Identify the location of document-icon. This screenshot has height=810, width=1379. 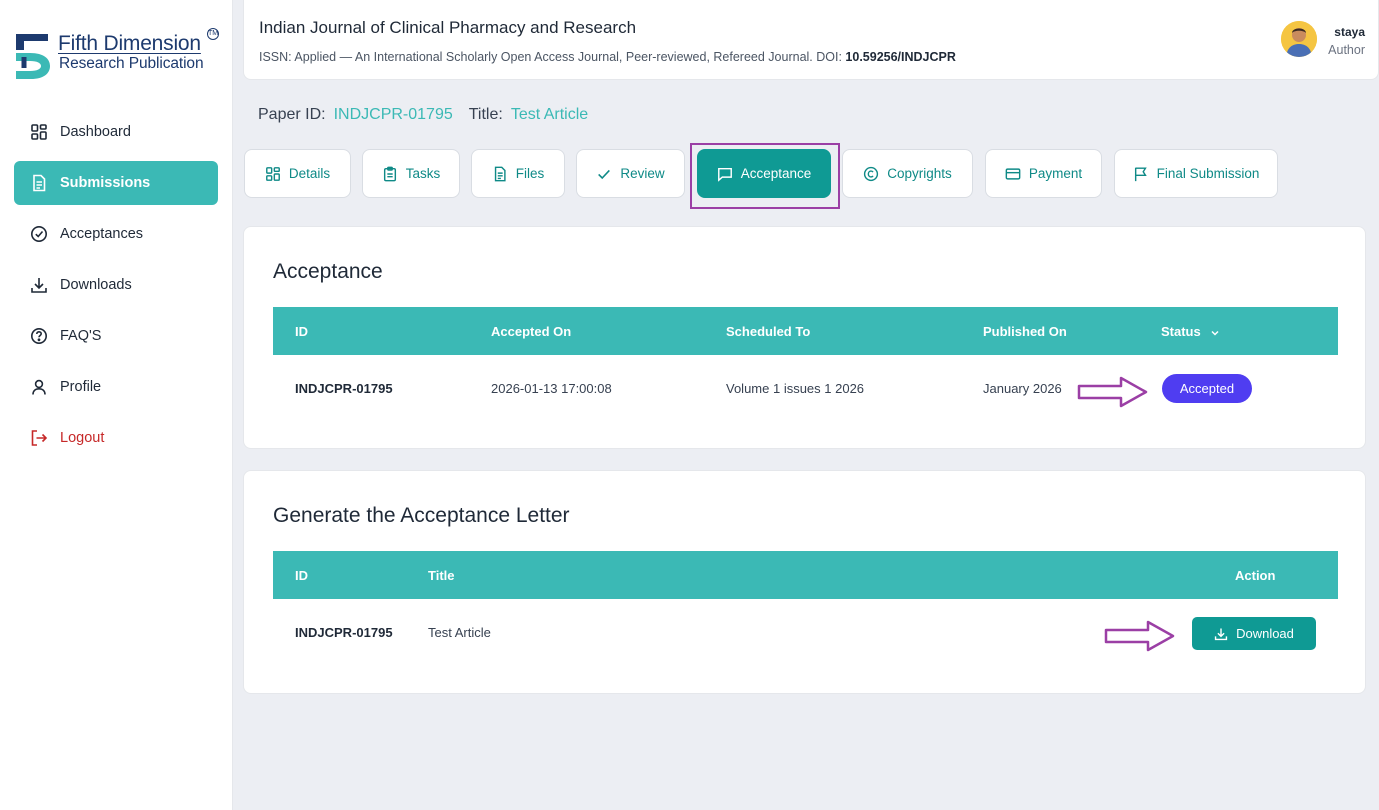
(39, 183).